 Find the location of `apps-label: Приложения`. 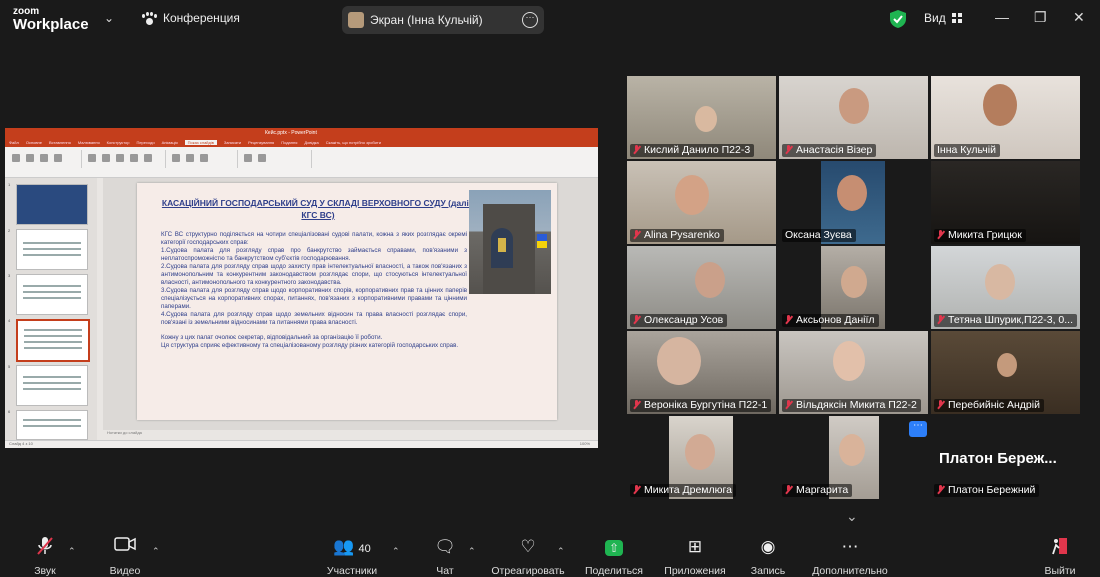

apps-label: Приложения is located at coordinates (695, 571).